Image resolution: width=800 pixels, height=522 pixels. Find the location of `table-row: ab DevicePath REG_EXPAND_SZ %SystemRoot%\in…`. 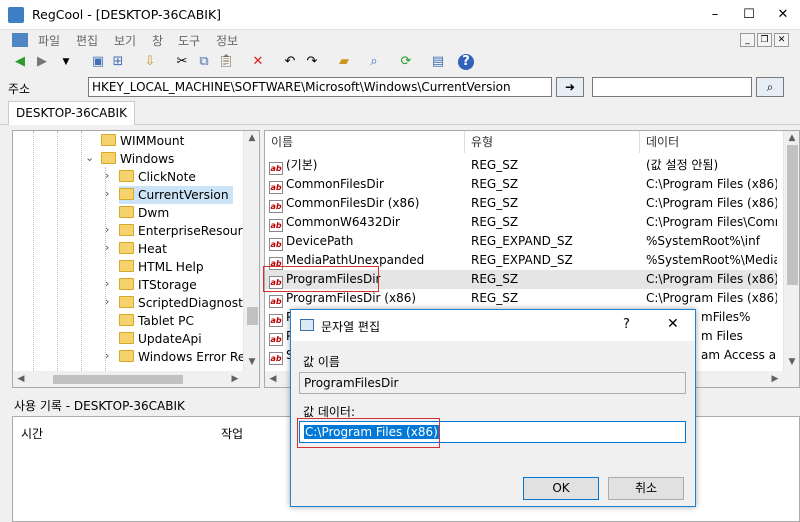

table-row: ab DevicePath REG_EXPAND_SZ %SystemRoot%\in… is located at coordinates (521, 241).